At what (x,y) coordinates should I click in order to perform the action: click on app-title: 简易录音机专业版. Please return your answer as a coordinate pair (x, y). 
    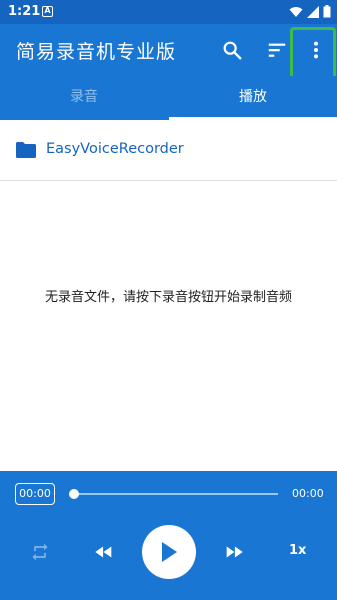
    Looking at the image, I should click on (96, 52).